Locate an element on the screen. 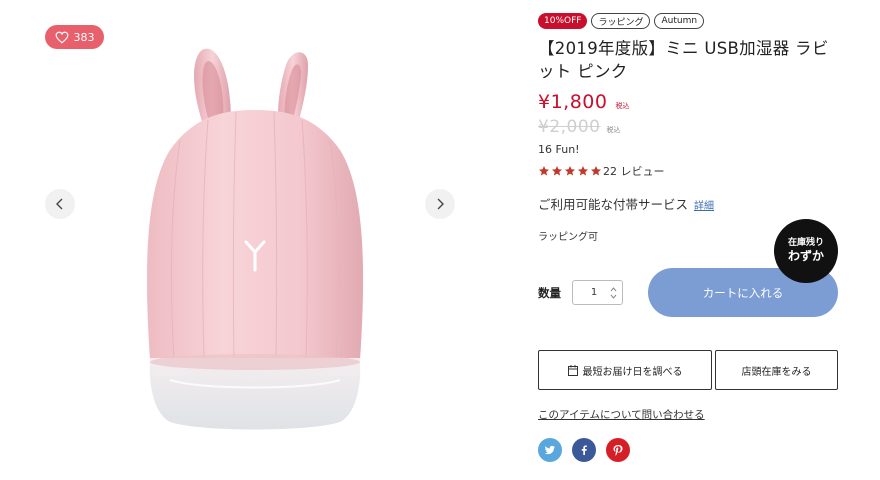  twitter-icon is located at coordinates (549, 450).